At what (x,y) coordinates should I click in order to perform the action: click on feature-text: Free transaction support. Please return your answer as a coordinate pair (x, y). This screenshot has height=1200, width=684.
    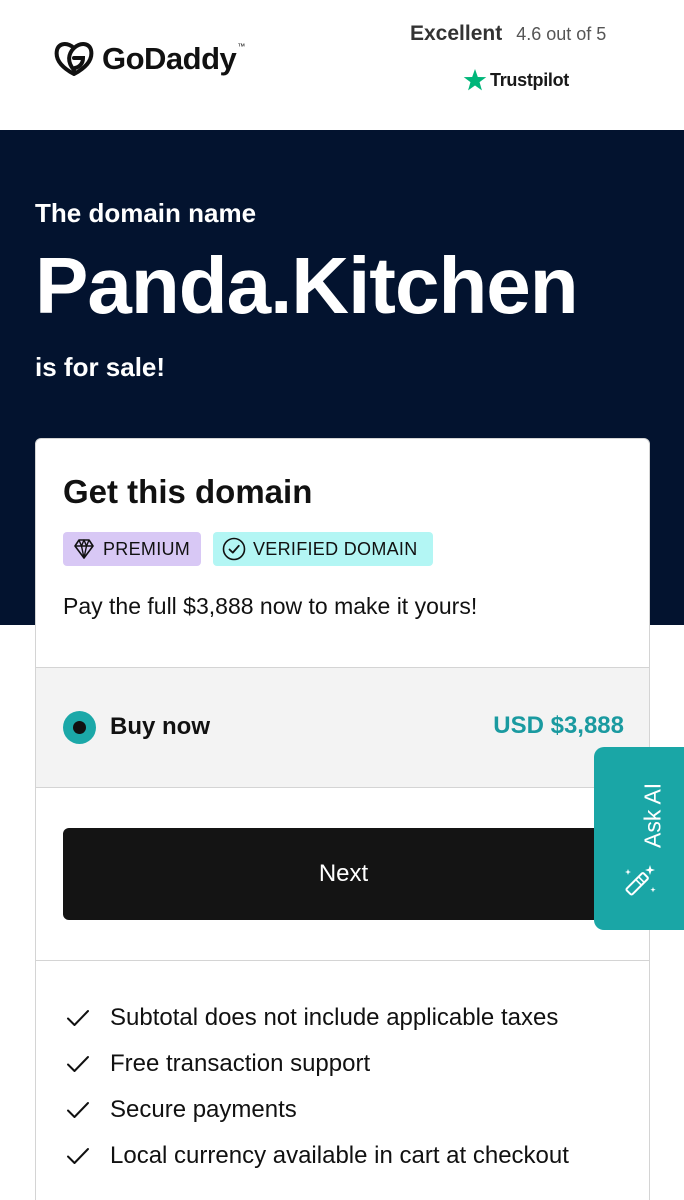
    Looking at the image, I should click on (240, 1063).